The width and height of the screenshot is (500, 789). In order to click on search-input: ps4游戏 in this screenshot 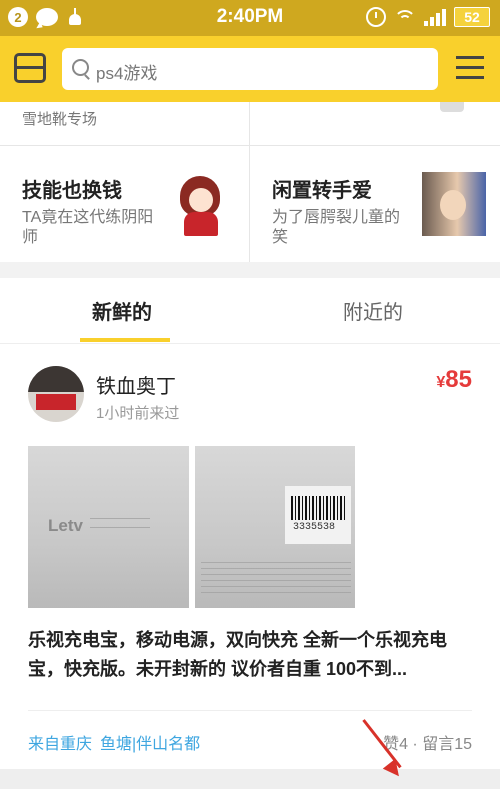, I will do `click(250, 69)`.